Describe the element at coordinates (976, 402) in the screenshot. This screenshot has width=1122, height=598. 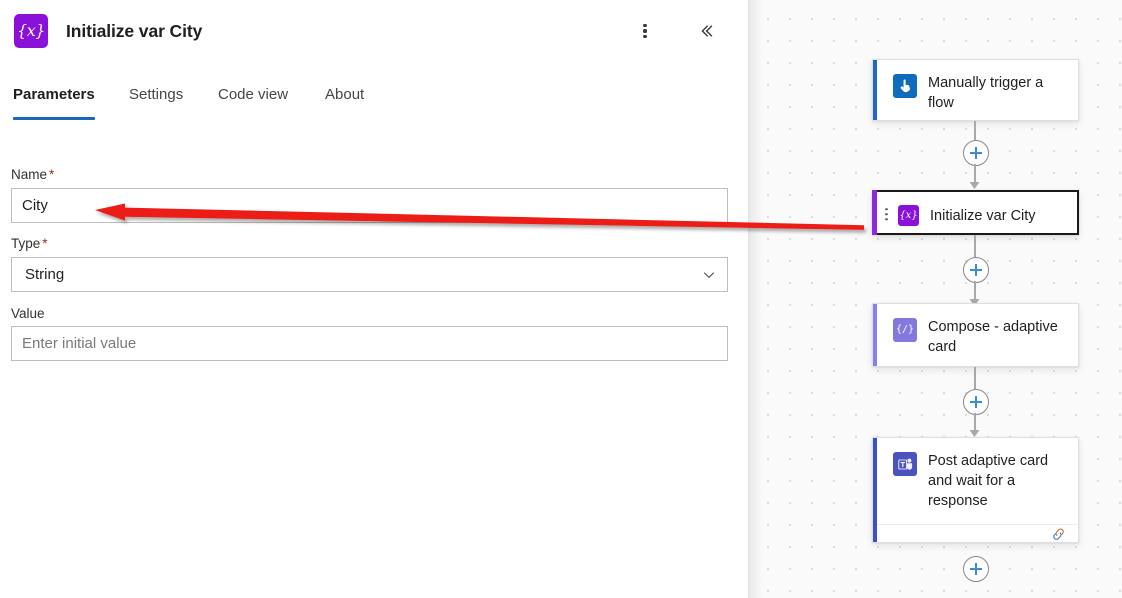
I see `add-step-after-compose` at that location.